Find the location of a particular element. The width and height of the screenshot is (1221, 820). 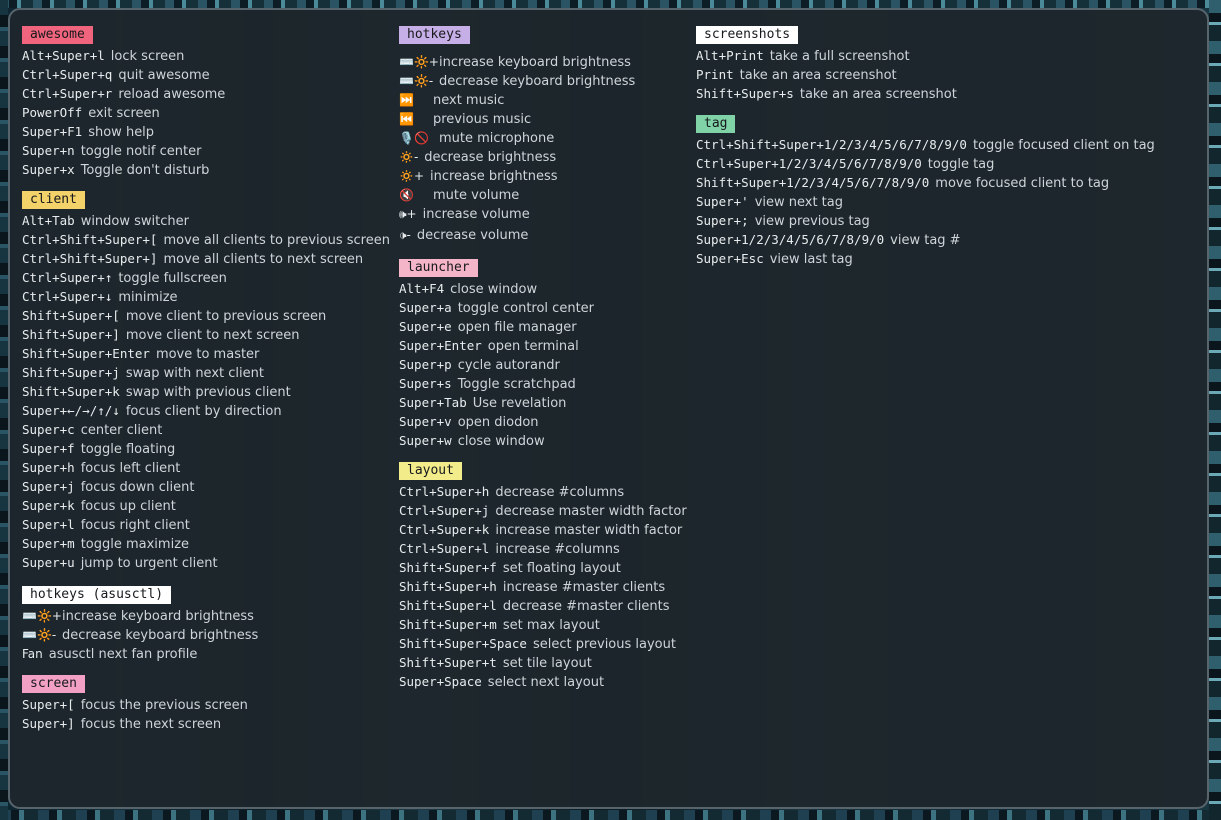

hotkey-row: Fan asusctl next fan profile is located at coordinates (209, 652).